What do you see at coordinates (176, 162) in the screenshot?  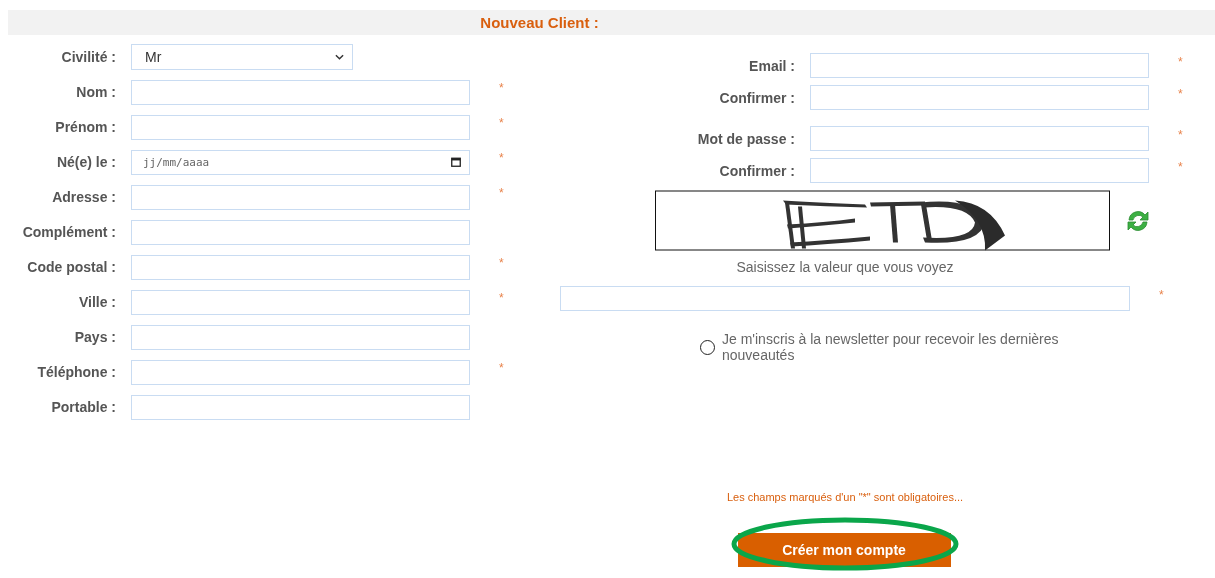 I see `date-placeholder: jj/mm/aaaa` at bounding box center [176, 162].